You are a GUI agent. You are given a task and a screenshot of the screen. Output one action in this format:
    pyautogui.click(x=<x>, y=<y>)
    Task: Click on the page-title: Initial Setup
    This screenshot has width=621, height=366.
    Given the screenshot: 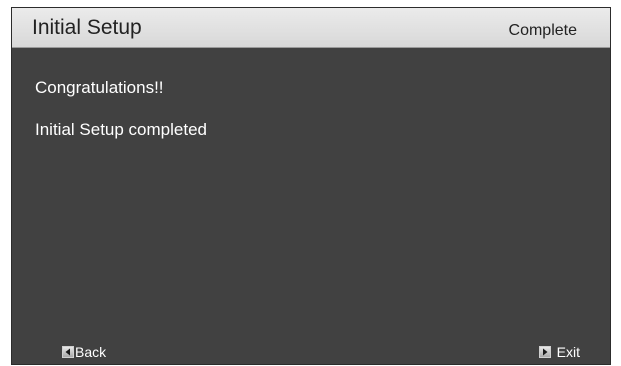 What is the action you would take?
    pyautogui.click(x=87, y=27)
    